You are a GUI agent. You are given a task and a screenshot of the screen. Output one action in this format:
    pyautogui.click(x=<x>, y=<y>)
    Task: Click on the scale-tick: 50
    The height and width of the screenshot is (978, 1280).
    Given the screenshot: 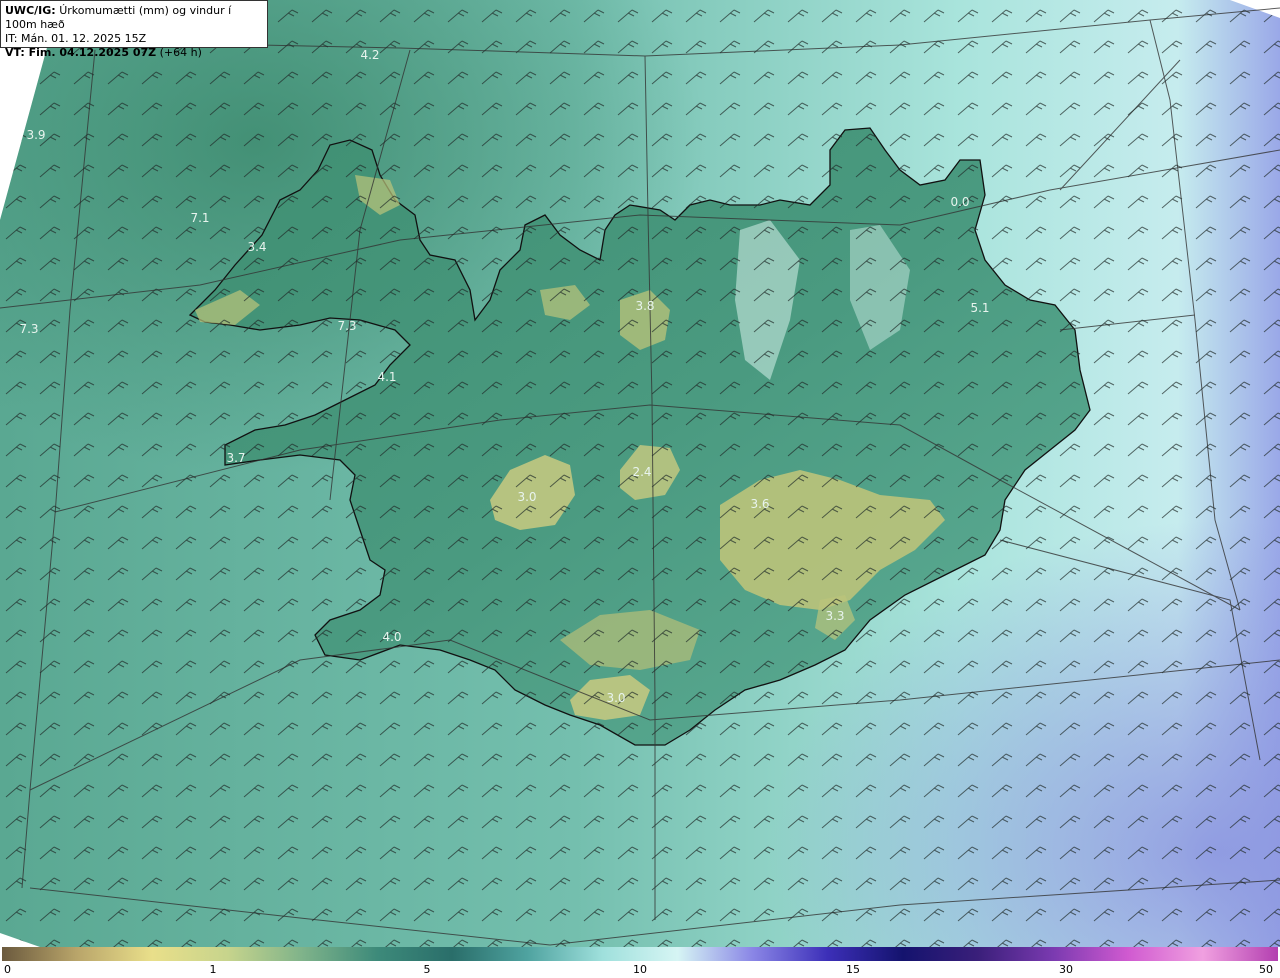 What is the action you would take?
    pyautogui.click(x=1266, y=969)
    